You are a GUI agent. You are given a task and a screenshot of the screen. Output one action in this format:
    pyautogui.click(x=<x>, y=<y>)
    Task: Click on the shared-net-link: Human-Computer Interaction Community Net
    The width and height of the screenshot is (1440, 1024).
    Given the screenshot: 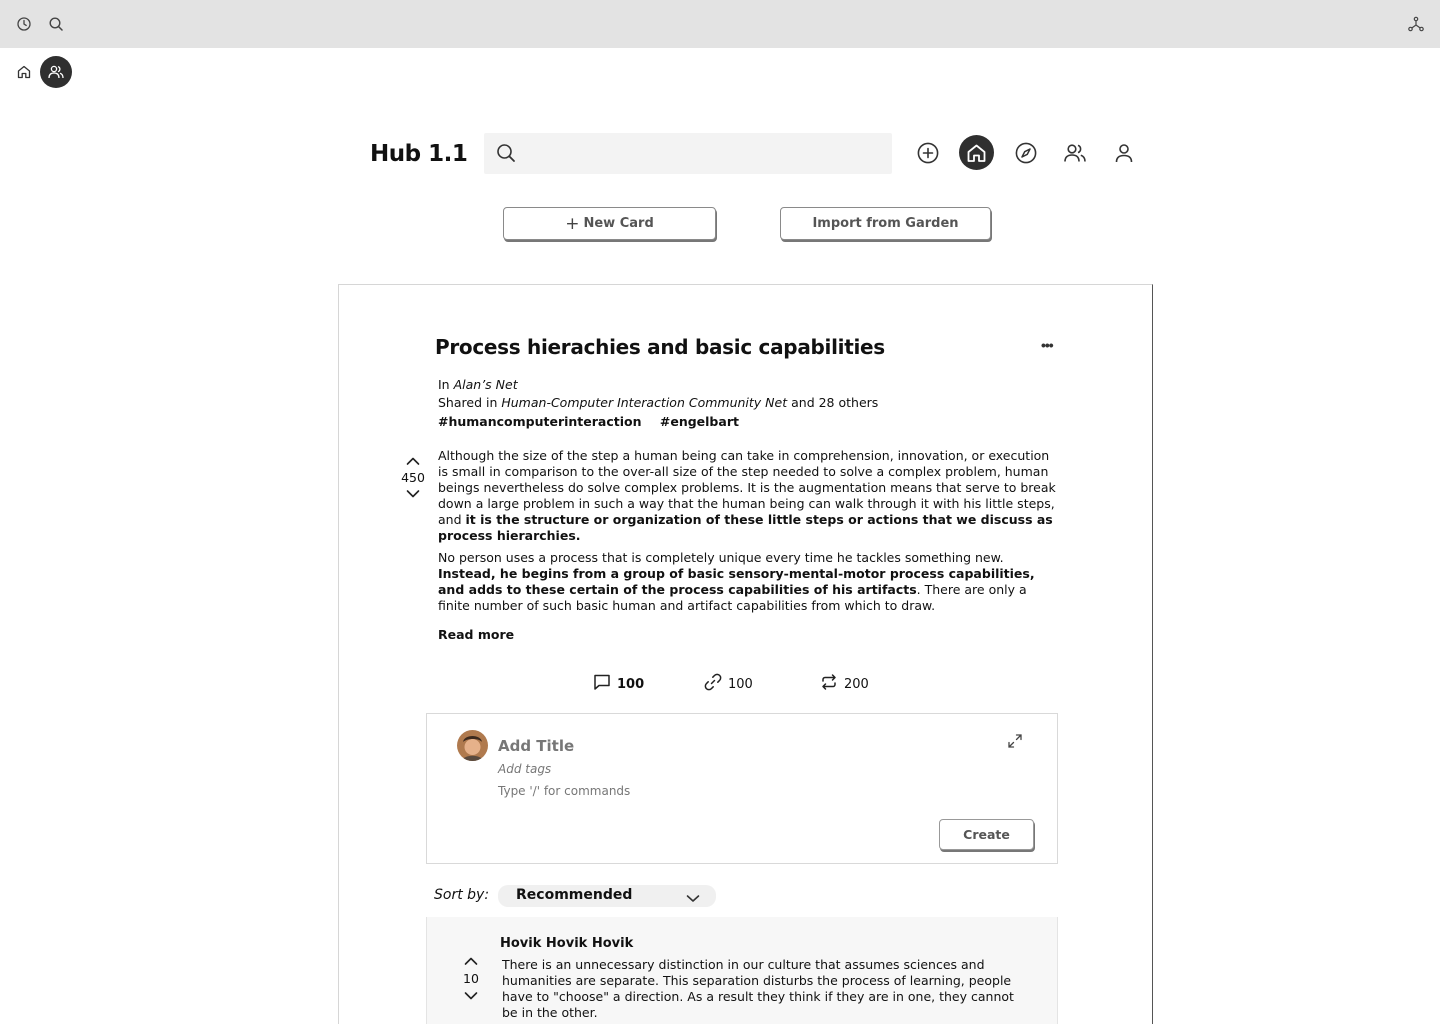 What is the action you would take?
    pyautogui.click(x=644, y=402)
    